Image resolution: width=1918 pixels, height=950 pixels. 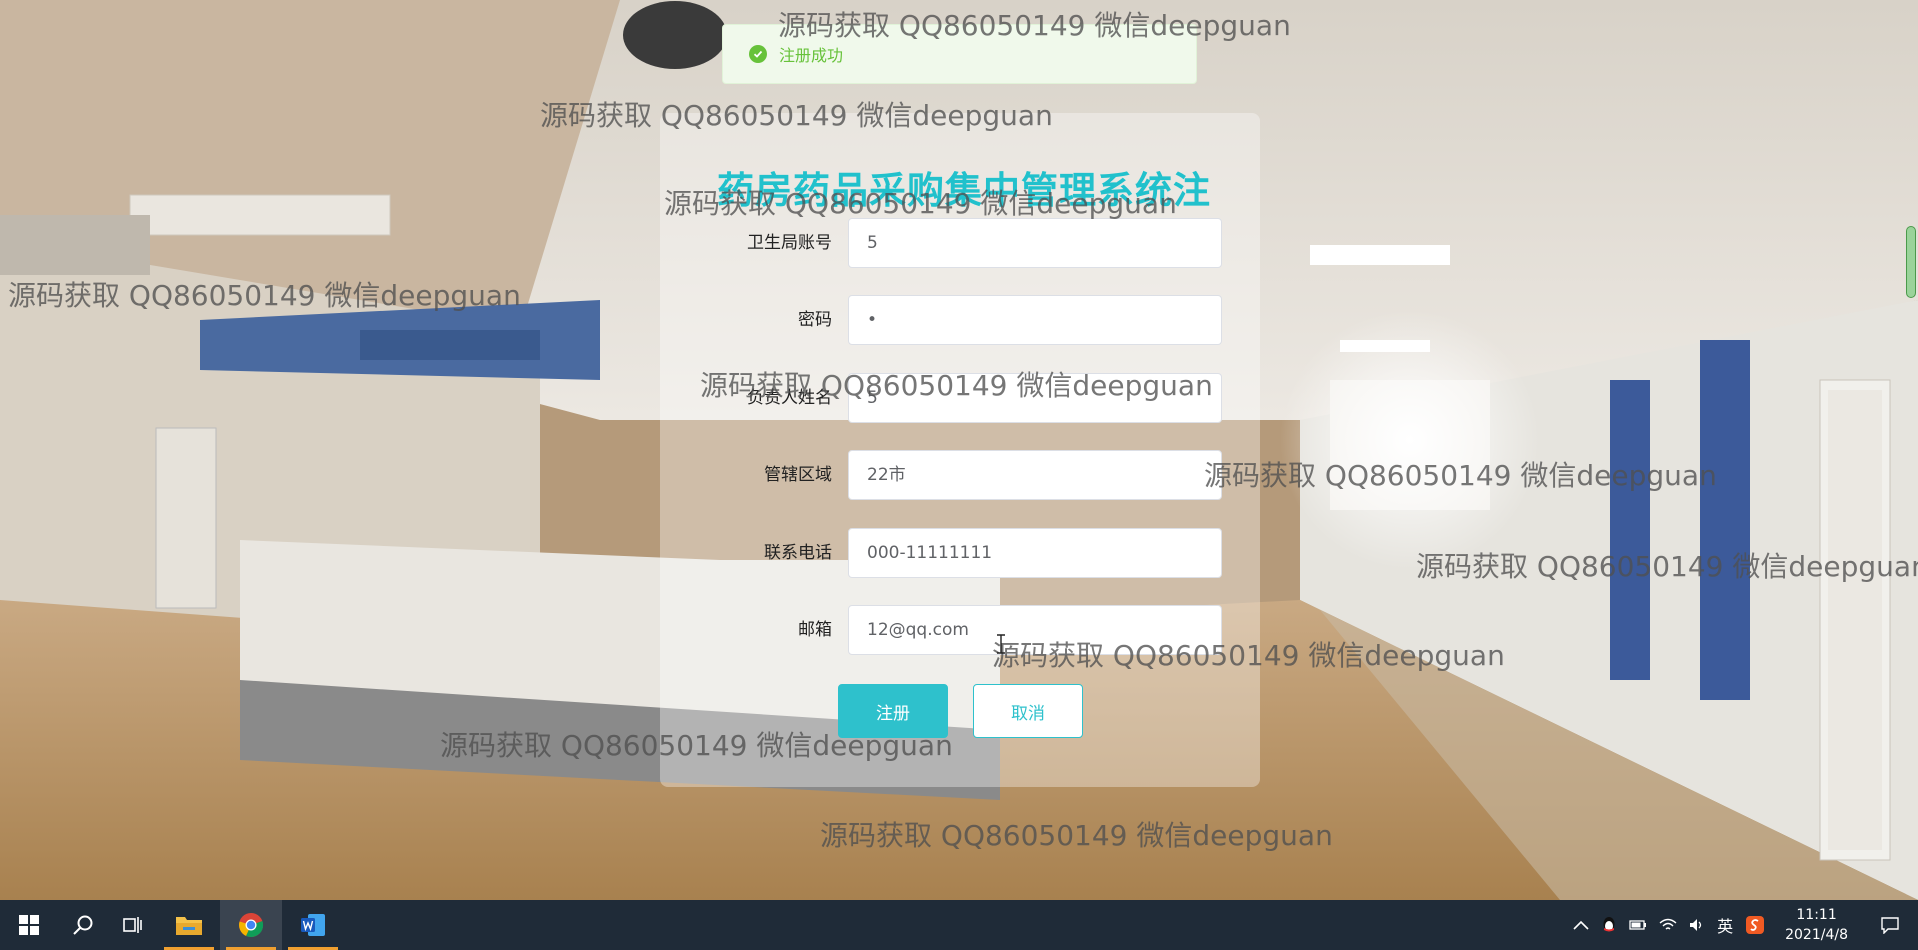 I want to click on chevron-up-icon, so click(x=1581, y=925).